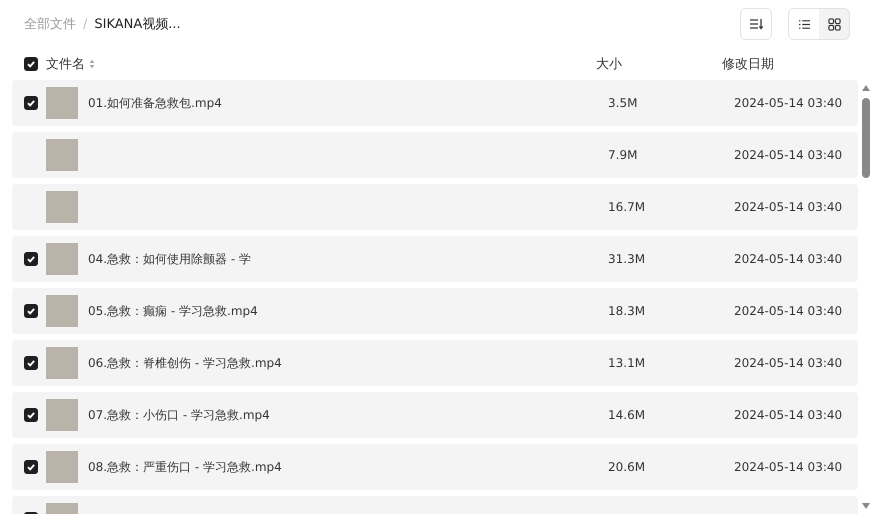 This screenshot has width=874, height=514. Describe the element at coordinates (435, 259) in the screenshot. I see `file-row: 04.急救：如何使用除颤器 - 学 31.3M 2024-05-14 03:40` at that location.